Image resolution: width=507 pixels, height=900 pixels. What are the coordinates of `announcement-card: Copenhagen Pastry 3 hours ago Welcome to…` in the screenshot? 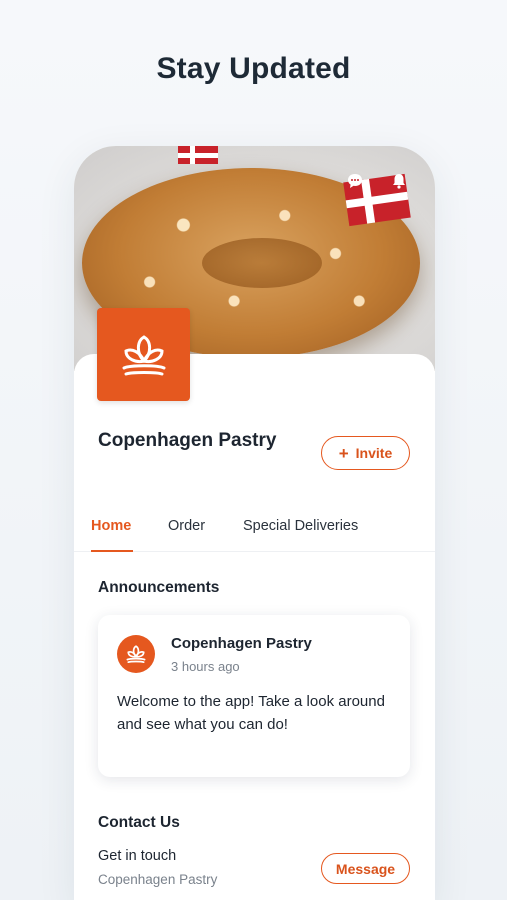 It's located at (254, 696).